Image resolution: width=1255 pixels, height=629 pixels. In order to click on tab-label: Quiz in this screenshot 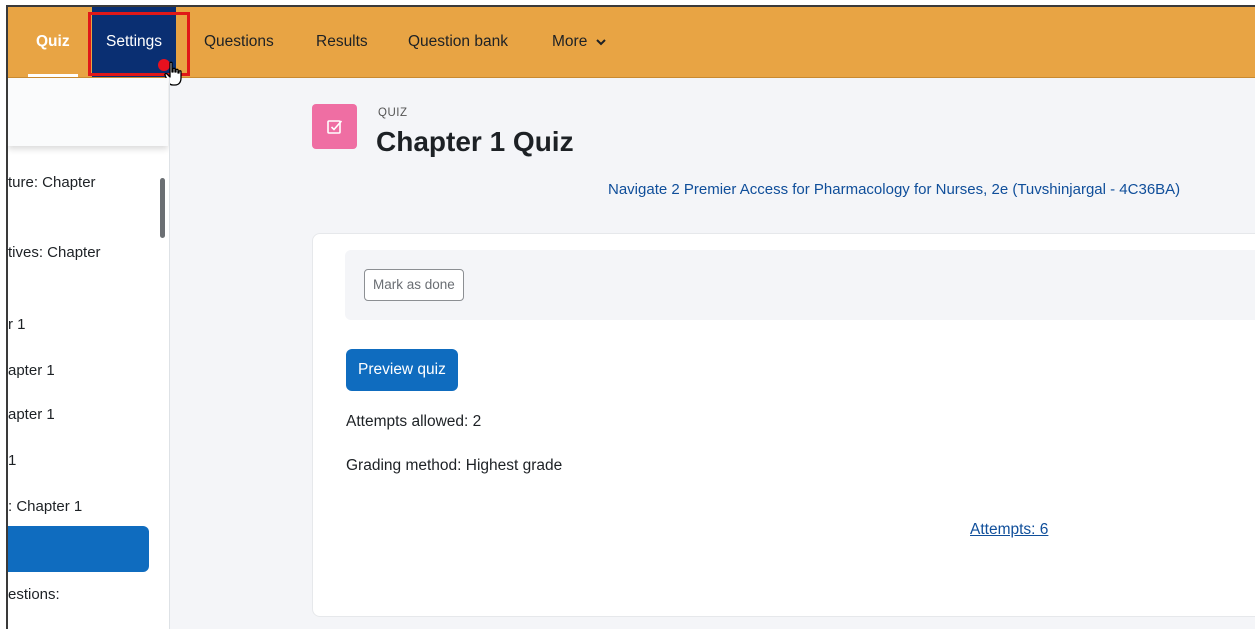, I will do `click(53, 41)`.